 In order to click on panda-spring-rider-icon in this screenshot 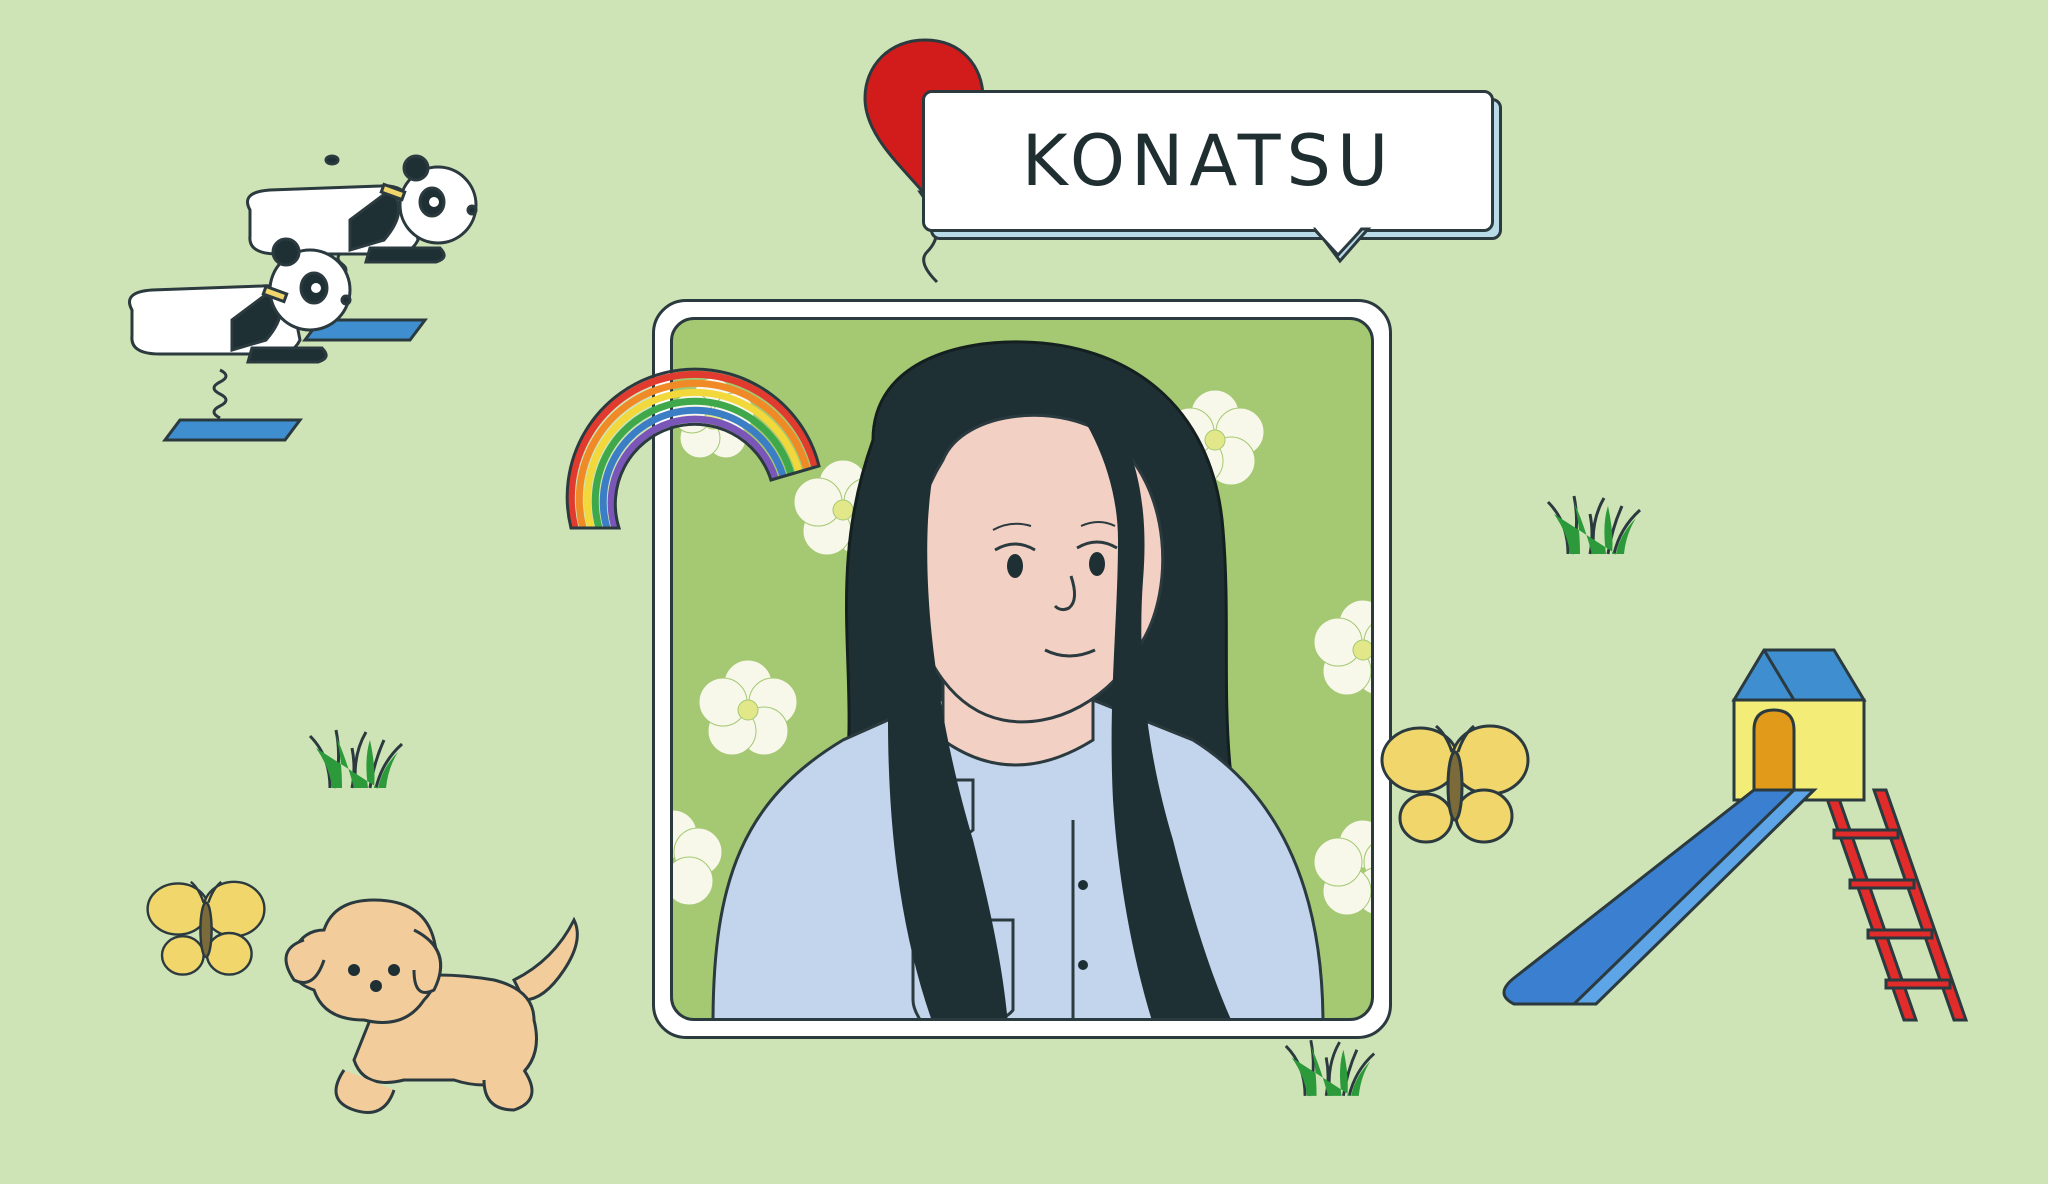, I will do `click(303, 298)`.